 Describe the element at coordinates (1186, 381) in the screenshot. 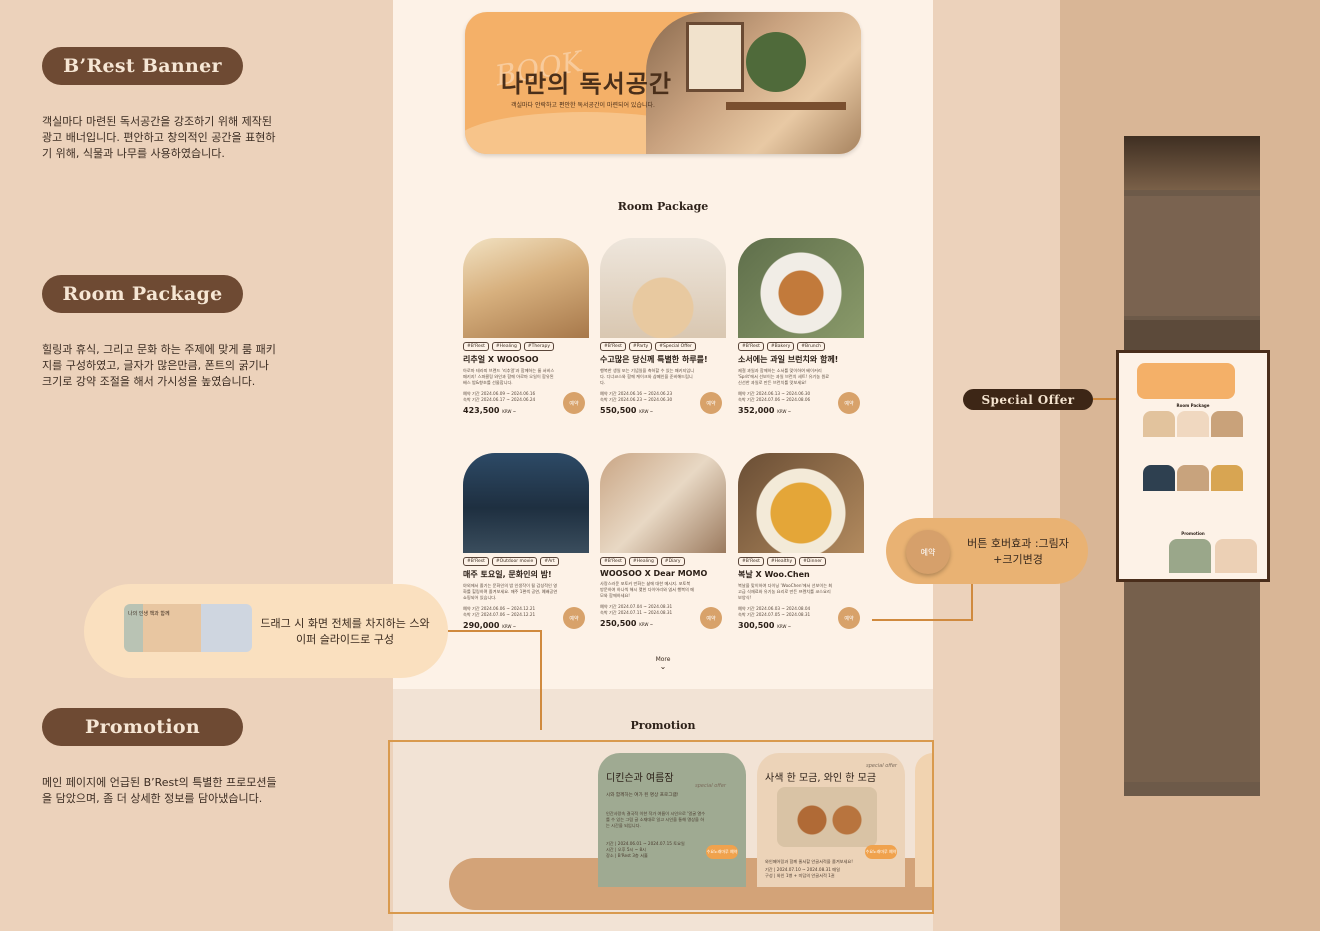

I see `preview-banner` at that location.